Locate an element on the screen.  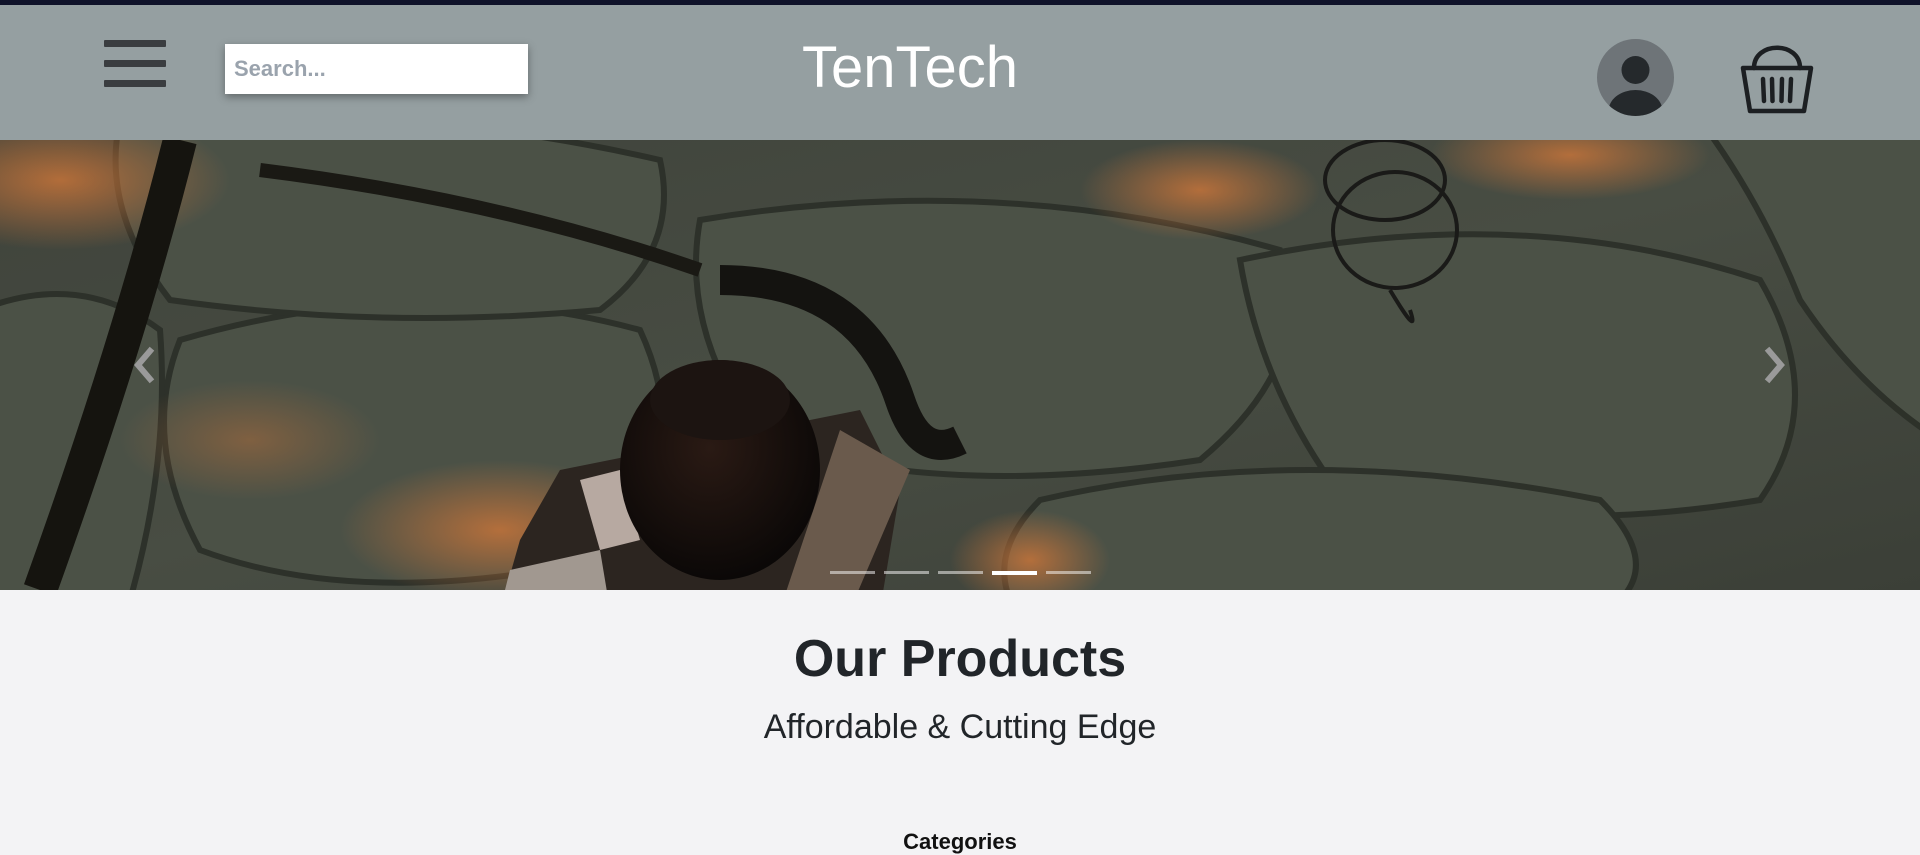
products-subtitle: Affordable & Cutting Edge is located at coordinates (960, 727).